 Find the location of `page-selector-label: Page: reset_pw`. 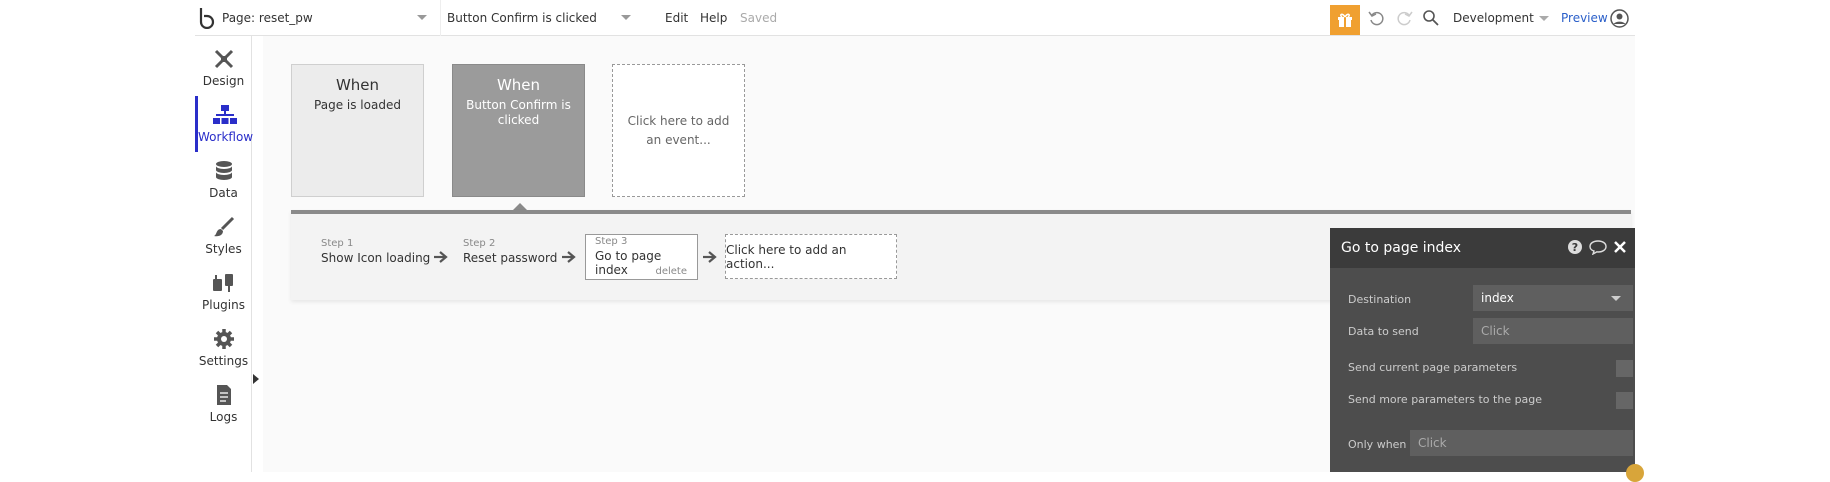

page-selector-label: Page: reset_pw is located at coordinates (267, 18).